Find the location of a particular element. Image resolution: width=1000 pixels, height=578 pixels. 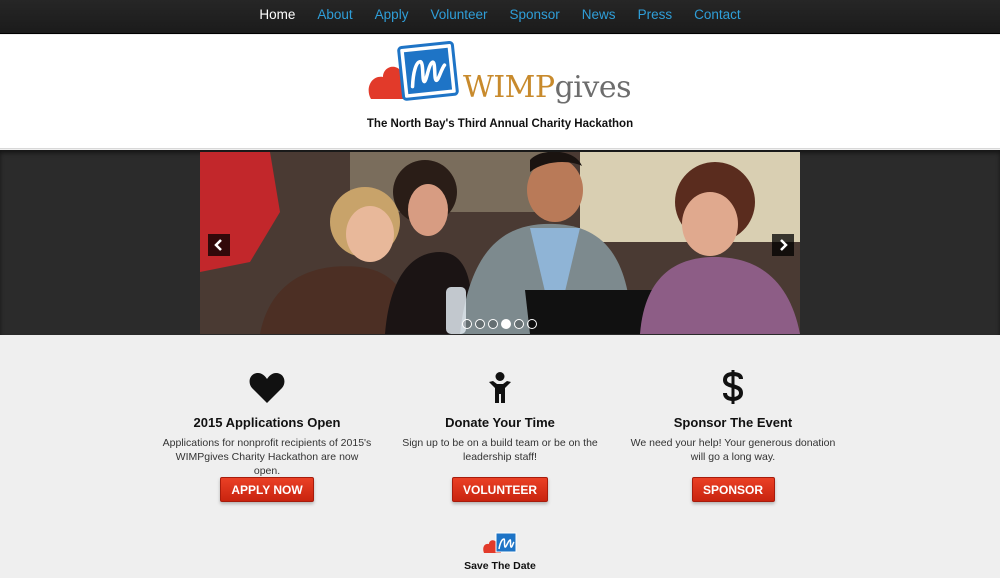

nav-link-news: News is located at coordinates (599, 17).